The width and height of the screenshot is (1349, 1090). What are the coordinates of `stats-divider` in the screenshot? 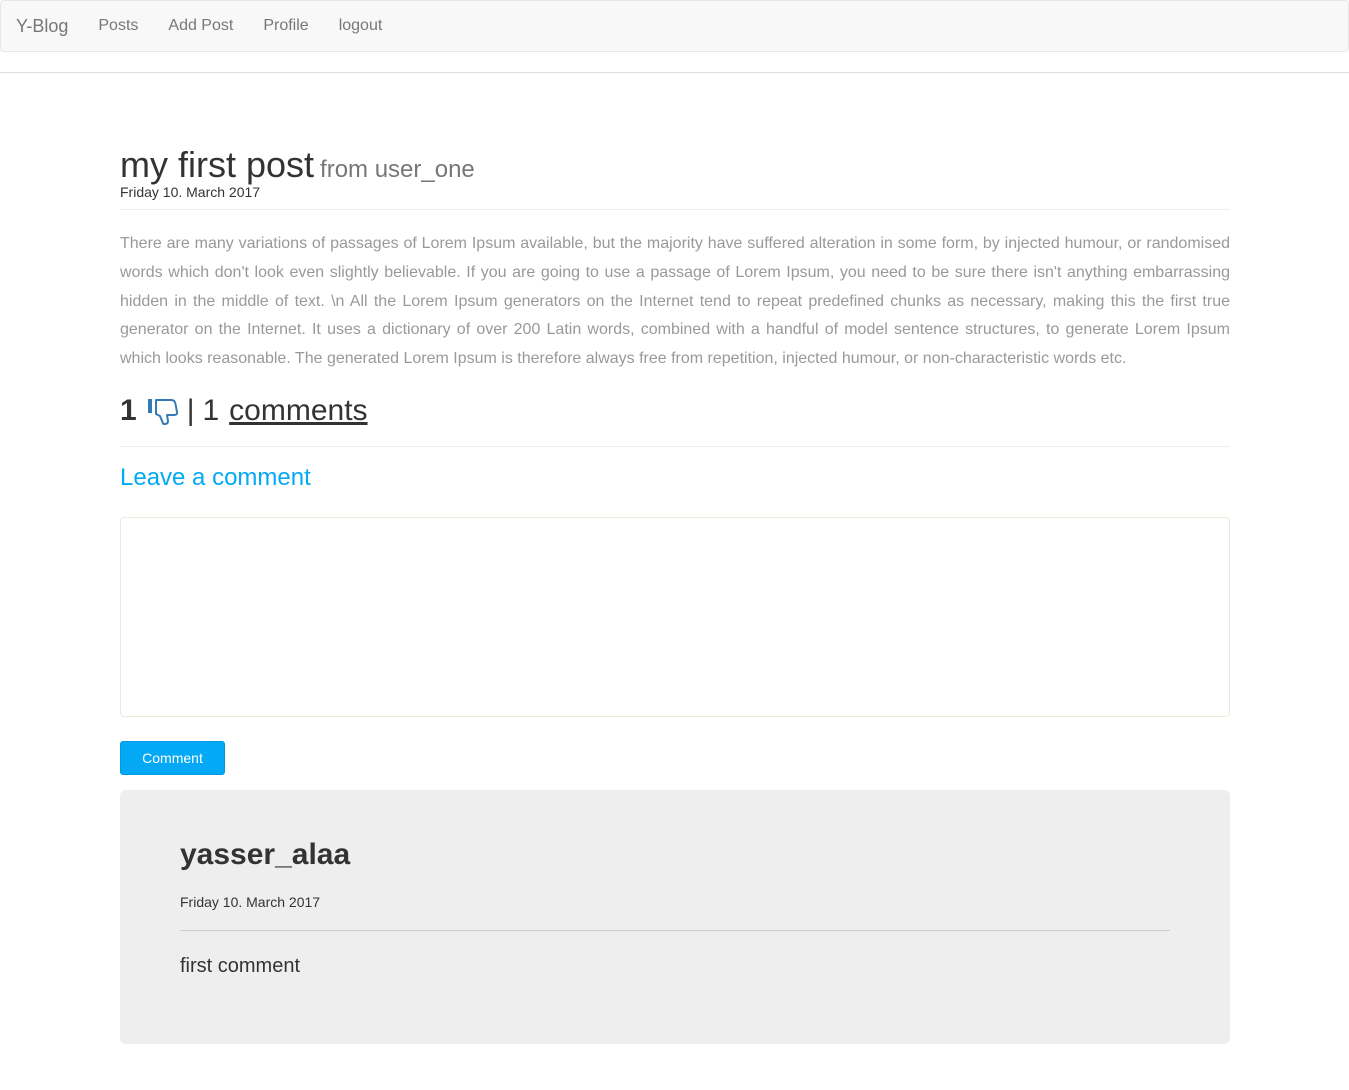 It's located at (675, 446).